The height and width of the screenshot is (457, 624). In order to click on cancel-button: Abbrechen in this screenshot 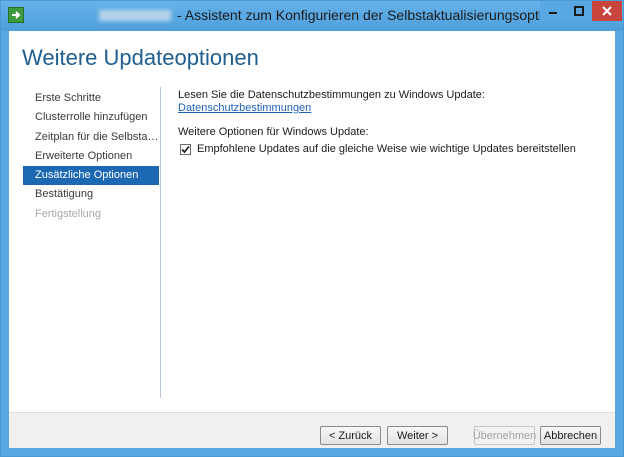, I will do `click(570, 435)`.